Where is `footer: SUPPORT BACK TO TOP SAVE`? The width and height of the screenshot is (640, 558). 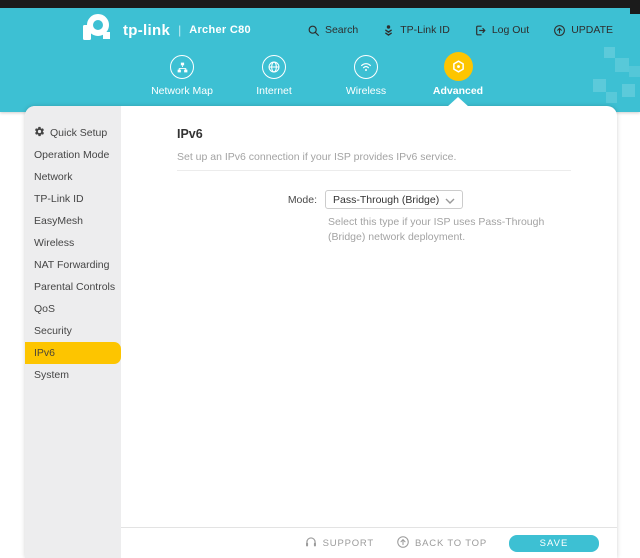
footer: SUPPORT BACK TO TOP SAVE is located at coordinates (369, 542).